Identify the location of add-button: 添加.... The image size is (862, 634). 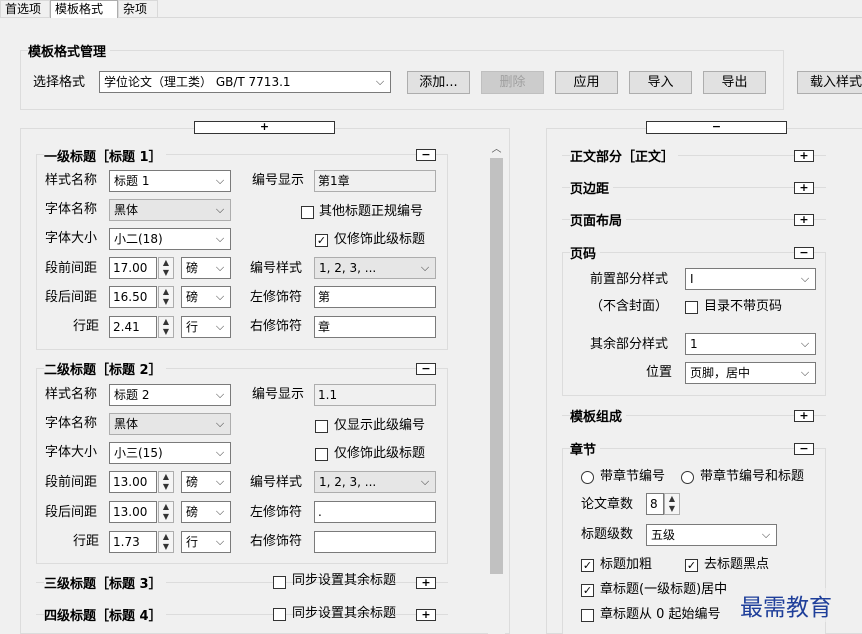
(438, 82).